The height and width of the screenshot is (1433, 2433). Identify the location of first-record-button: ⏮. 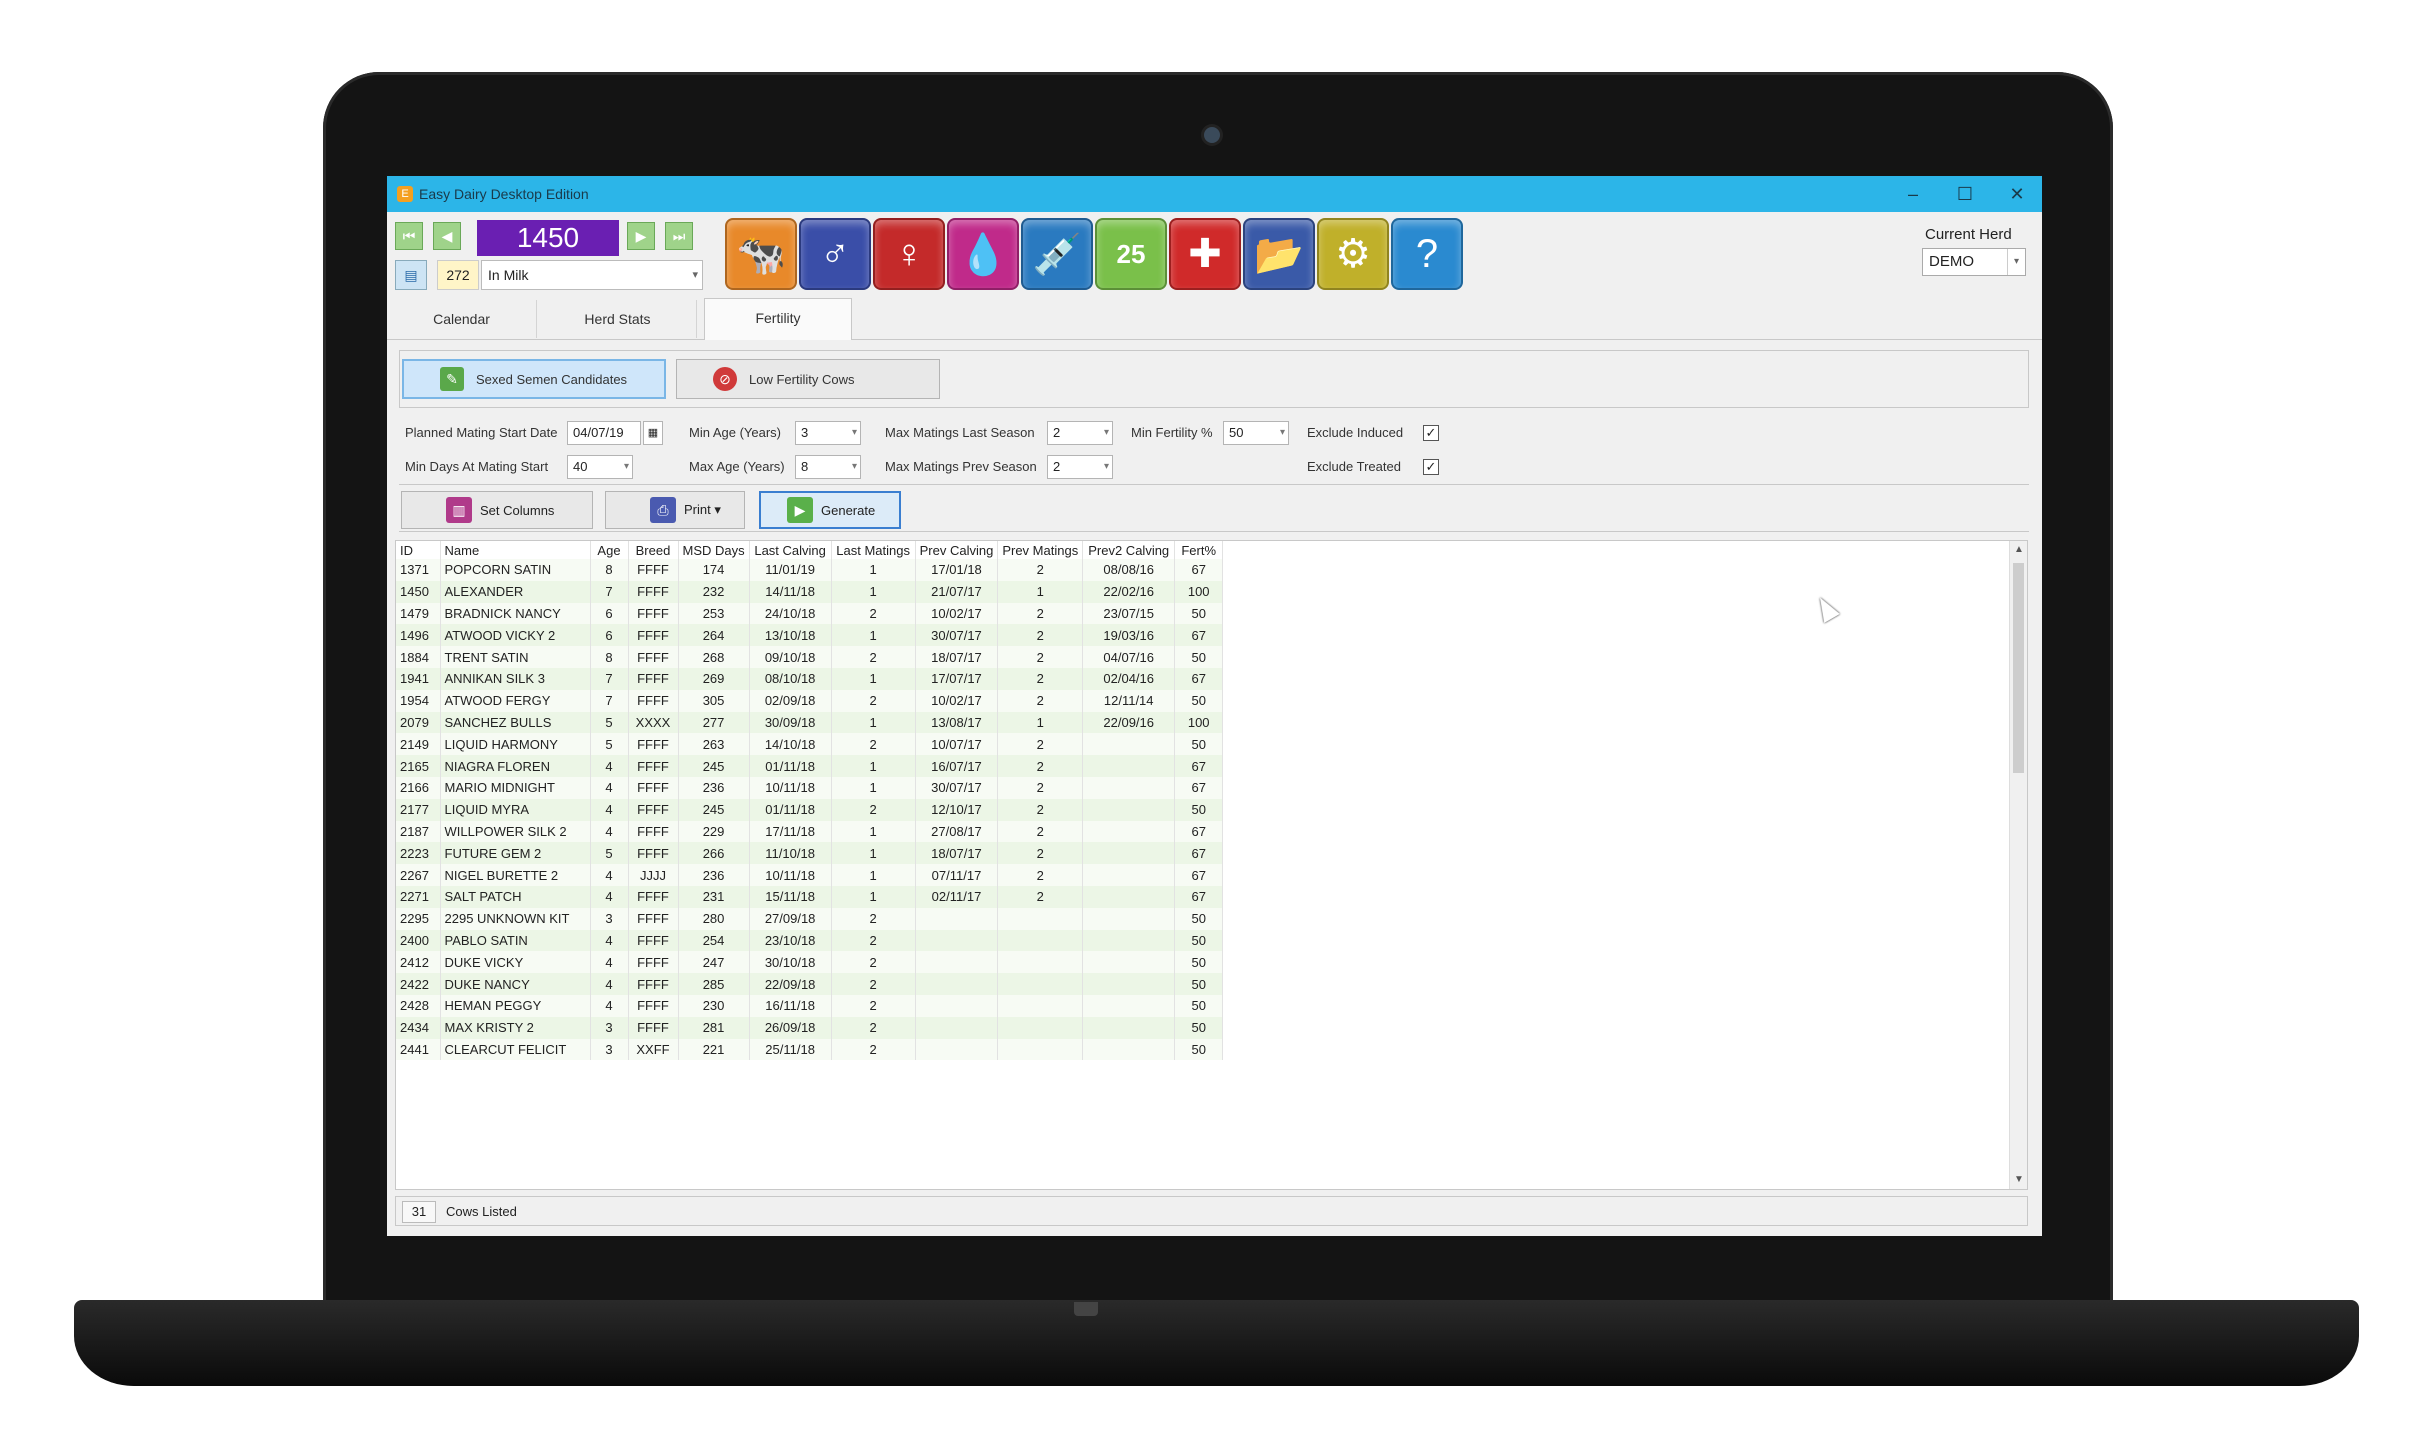
(409, 236).